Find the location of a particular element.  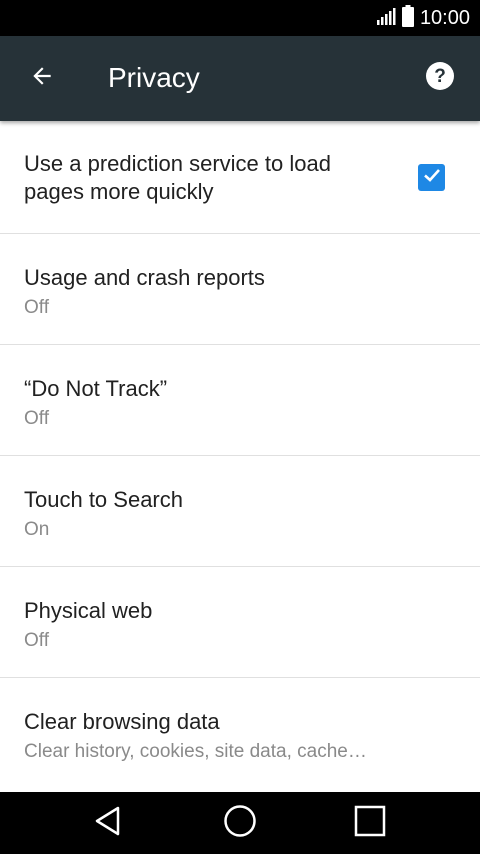

help-button: ? is located at coordinates (440, 78).